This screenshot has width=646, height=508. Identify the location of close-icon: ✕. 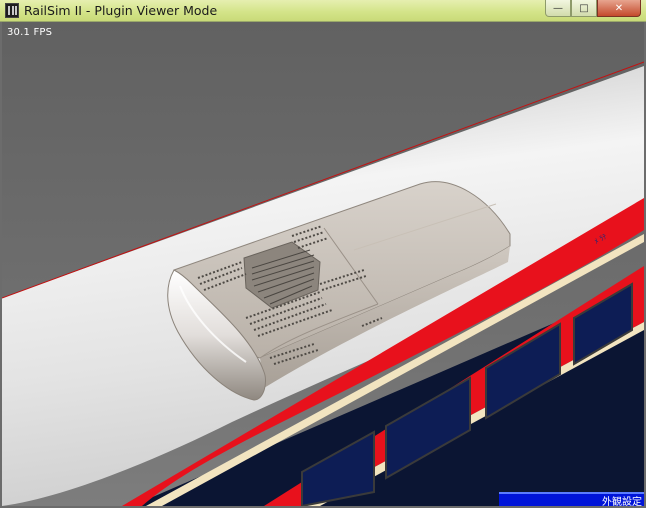
(619, 8).